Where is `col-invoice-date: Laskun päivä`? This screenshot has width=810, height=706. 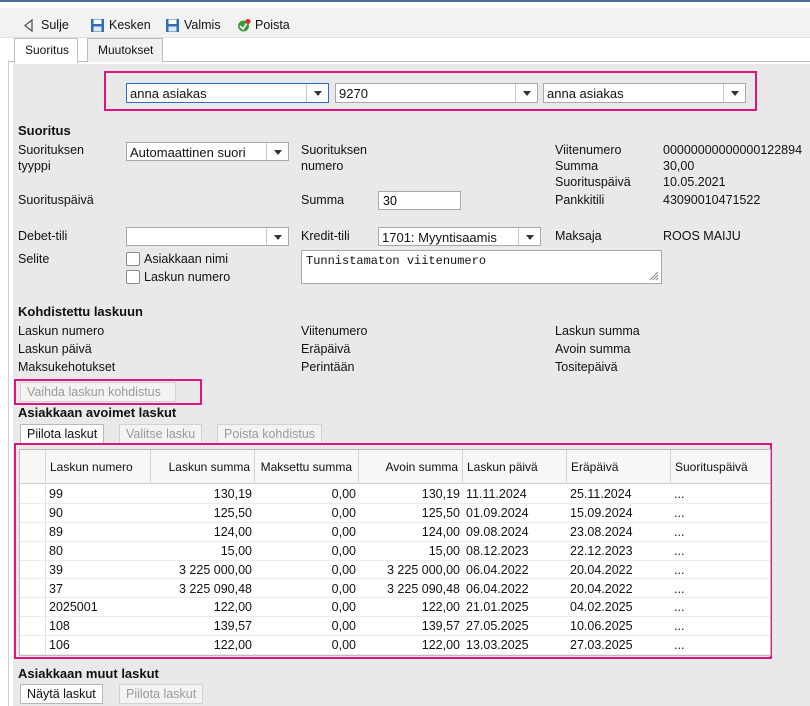
col-invoice-date: Laskun päivä is located at coordinates (515, 467).